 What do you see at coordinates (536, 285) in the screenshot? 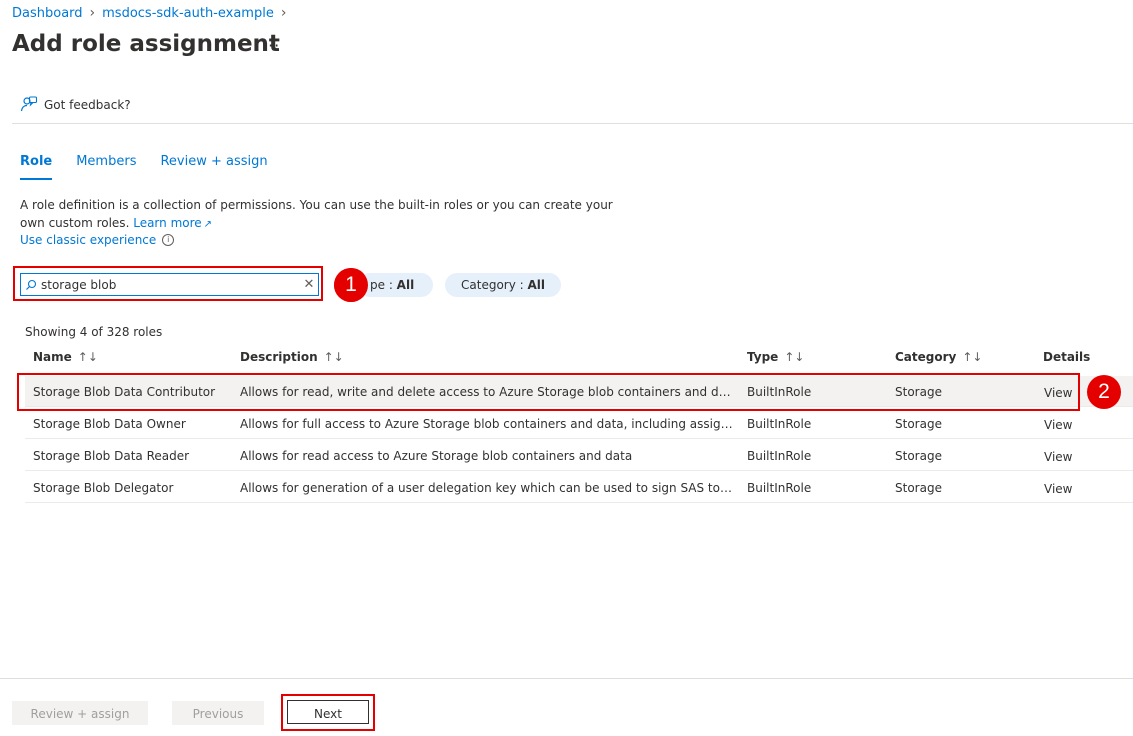
I see `category-filter-value: All` at bounding box center [536, 285].